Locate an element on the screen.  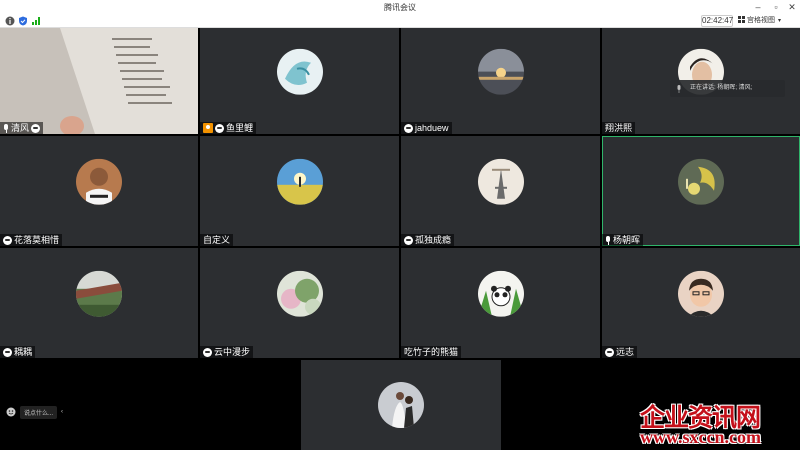
chevron-left-icon: ‹ is located at coordinates (62, 412).